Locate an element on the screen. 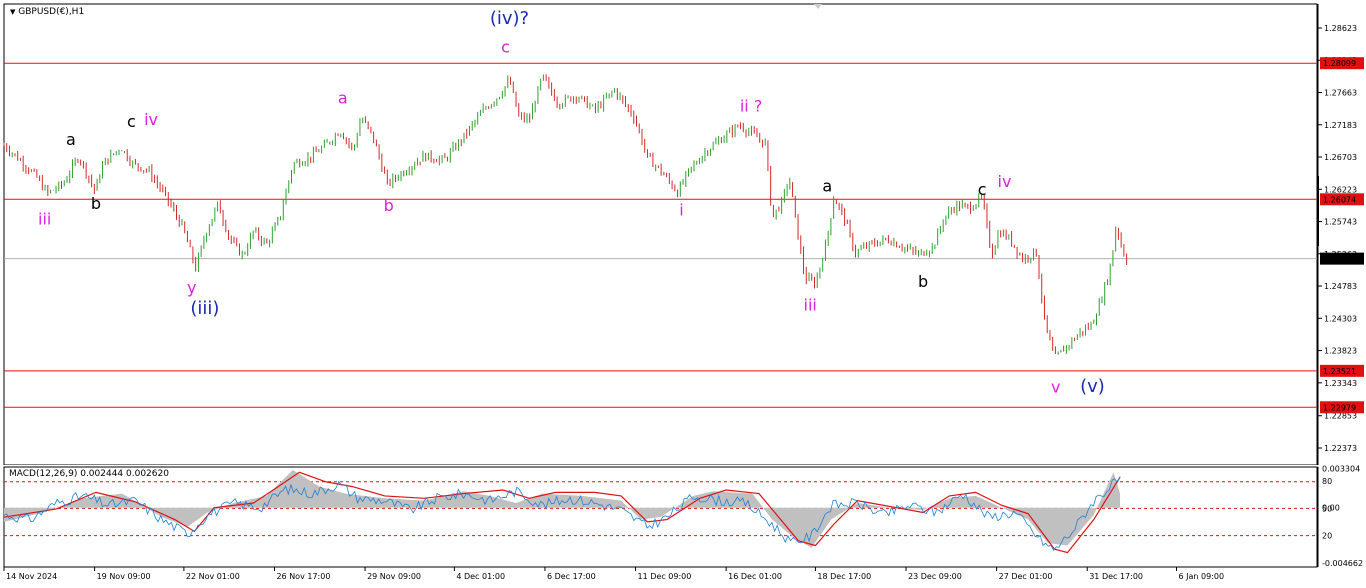 Image resolution: width=1366 pixels, height=588 pixels. current-price-label: 1.25191 is located at coordinates (1339, 259).